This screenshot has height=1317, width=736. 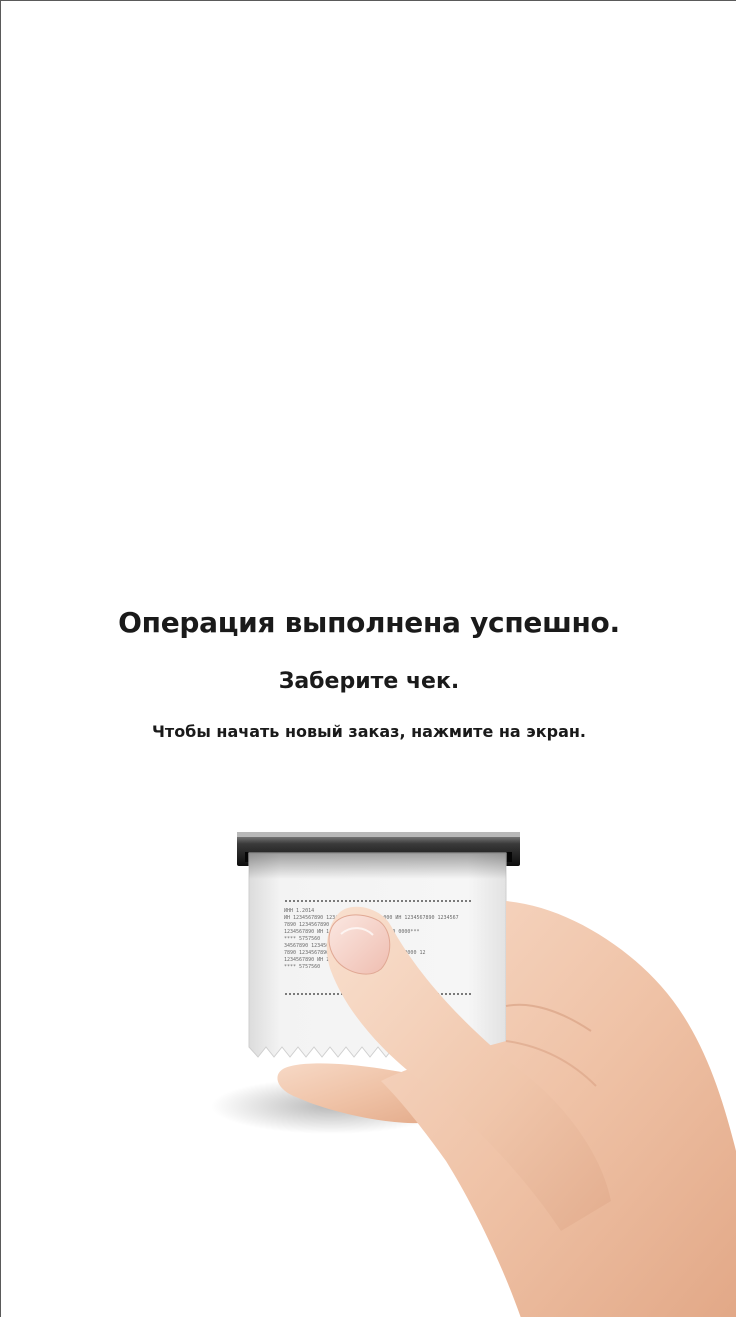 What do you see at coordinates (369, 681) in the screenshot?
I see `take-receipt-text: Заберите чек.` at bounding box center [369, 681].